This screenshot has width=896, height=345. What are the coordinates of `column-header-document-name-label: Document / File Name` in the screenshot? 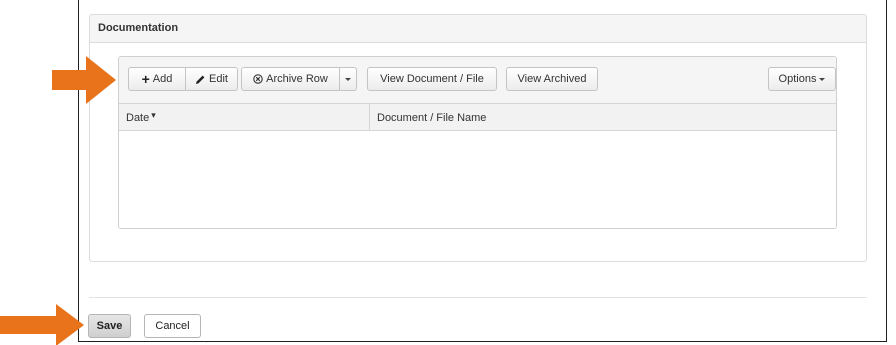 It's located at (432, 117).